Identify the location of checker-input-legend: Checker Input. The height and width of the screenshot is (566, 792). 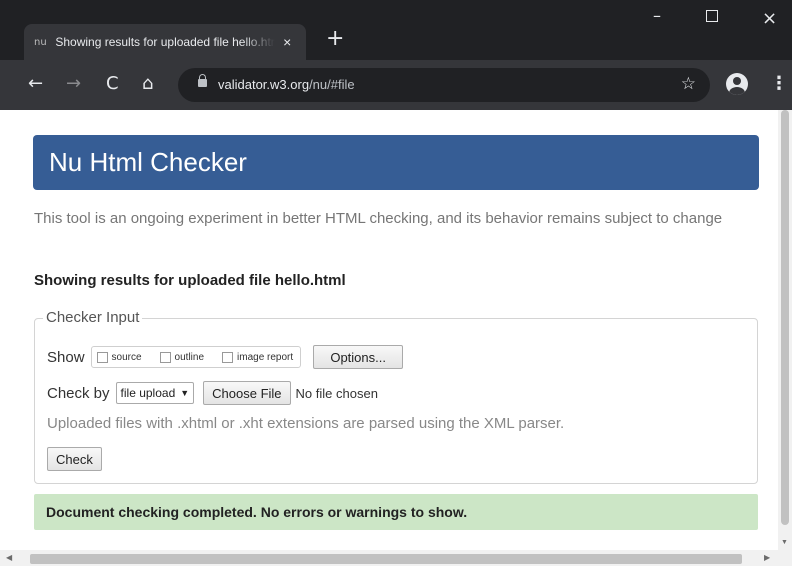
(93, 317).